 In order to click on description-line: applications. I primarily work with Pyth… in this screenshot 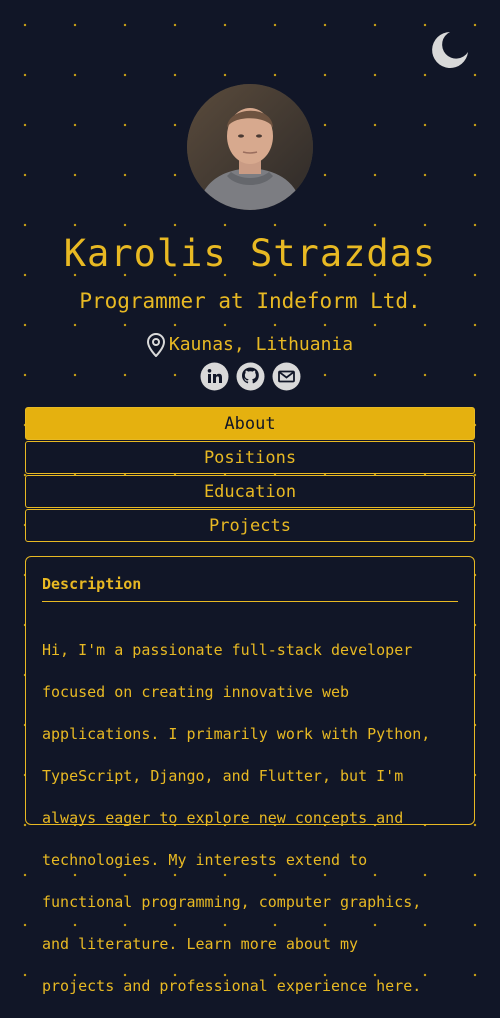, I will do `click(236, 734)`.